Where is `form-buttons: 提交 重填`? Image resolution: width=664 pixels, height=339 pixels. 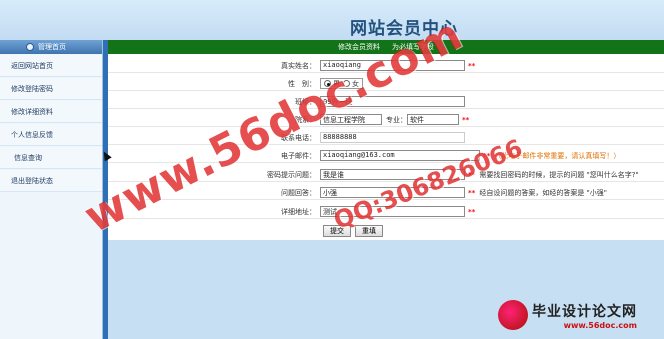
form-buttons: 提交 重填 is located at coordinates (353, 231).